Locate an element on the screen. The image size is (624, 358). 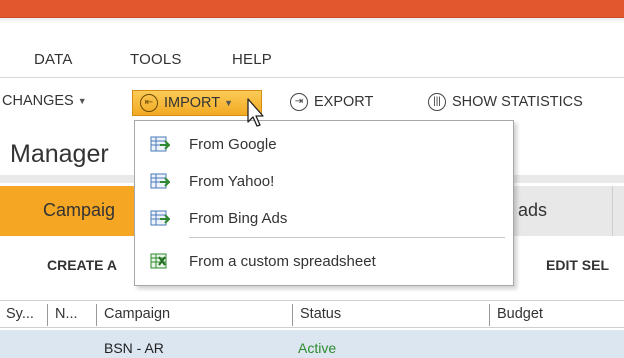
create-campaign-button: CREATE A is located at coordinates (82, 265).